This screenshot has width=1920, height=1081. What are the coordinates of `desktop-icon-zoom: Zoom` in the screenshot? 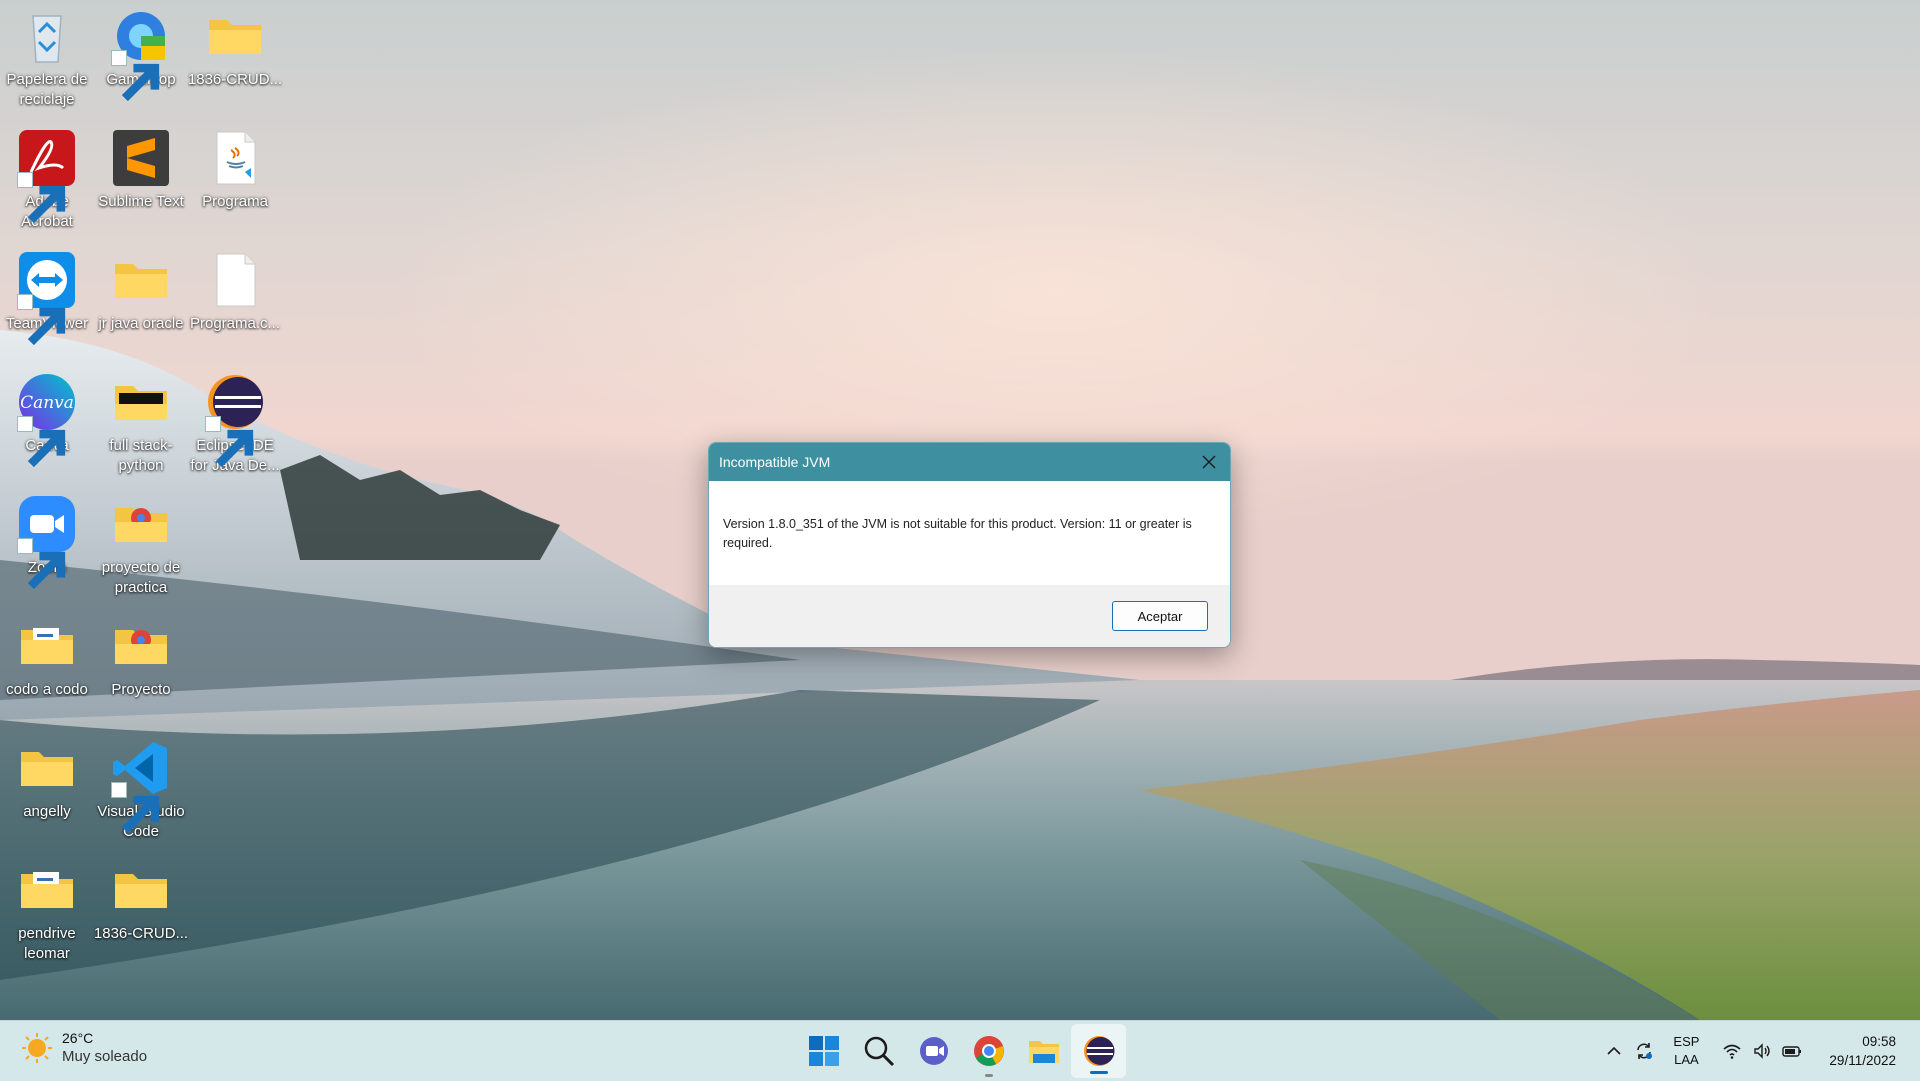 It's located at (47, 548).